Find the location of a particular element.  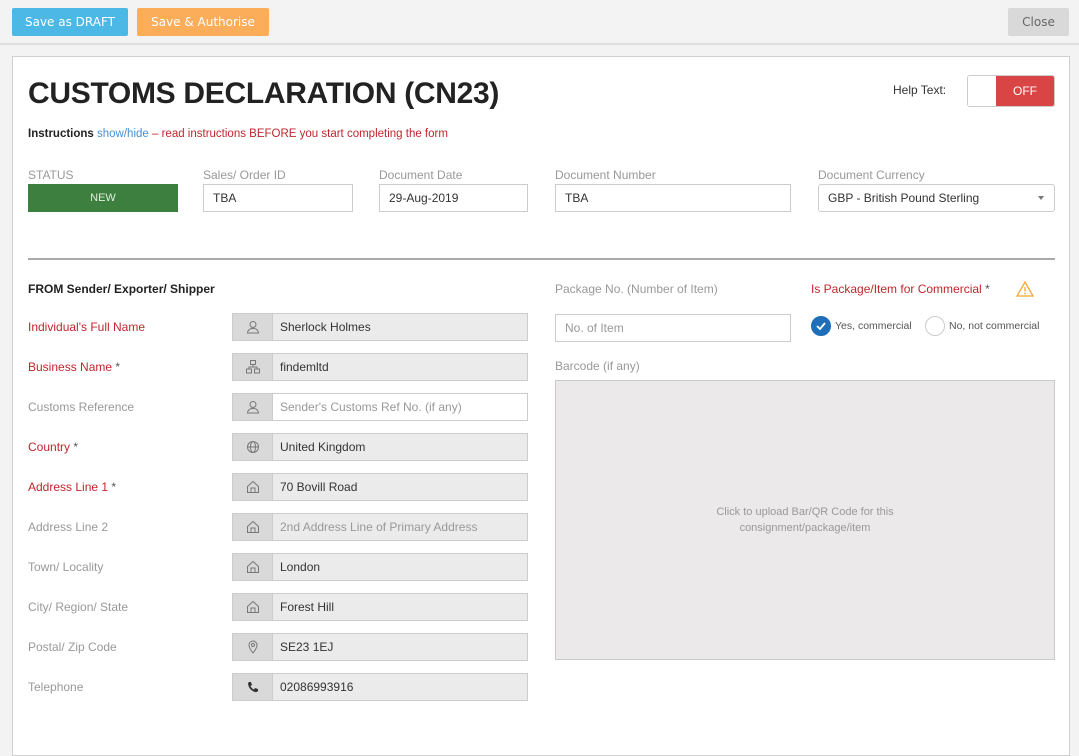

sender-field-input: findemltd is located at coordinates (400, 367).